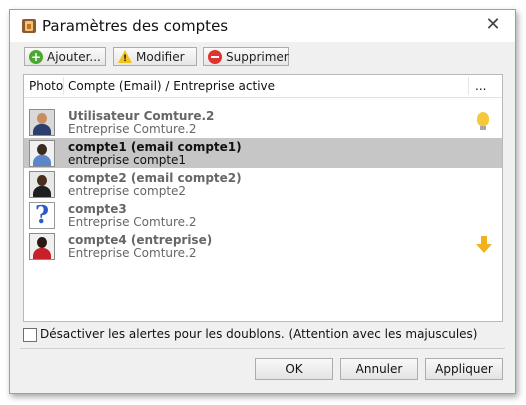 The height and width of the screenshot is (405, 526). What do you see at coordinates (160, 57) in the screenshot?
I see `edit-button-label: Modifier` at bounding box center [160, 57].